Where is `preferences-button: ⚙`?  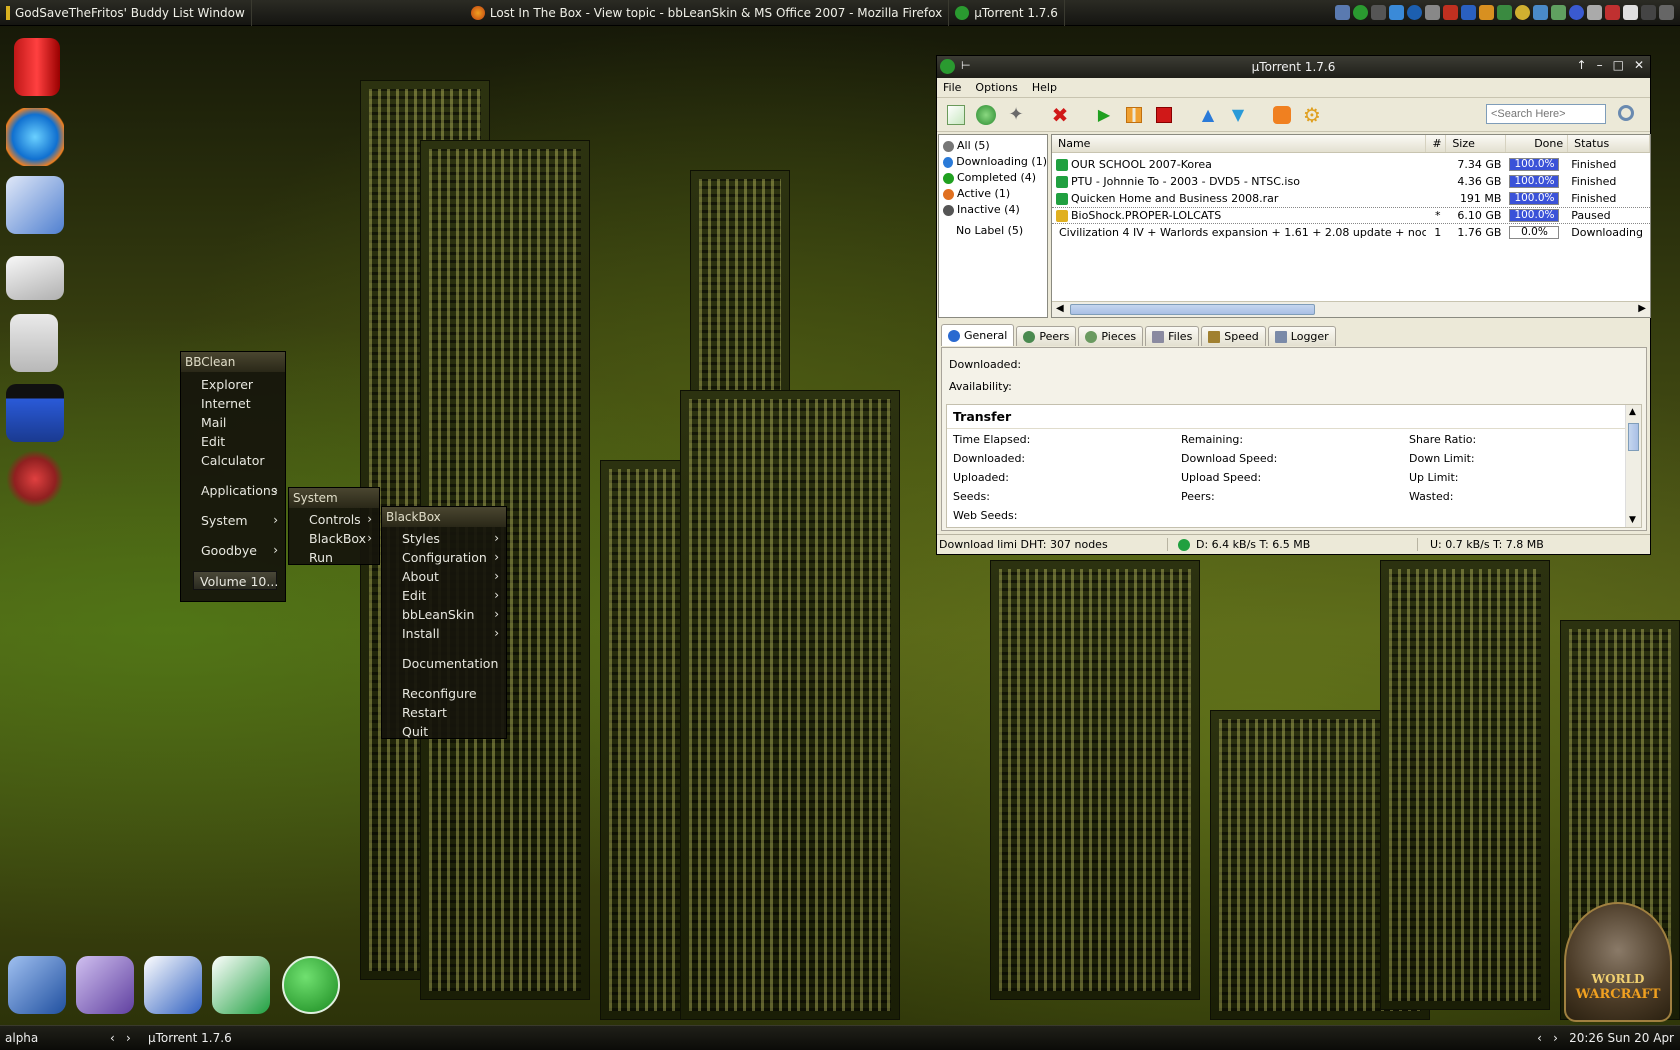
preferences-button: ⚙ is located at coordinates (1312, 115).